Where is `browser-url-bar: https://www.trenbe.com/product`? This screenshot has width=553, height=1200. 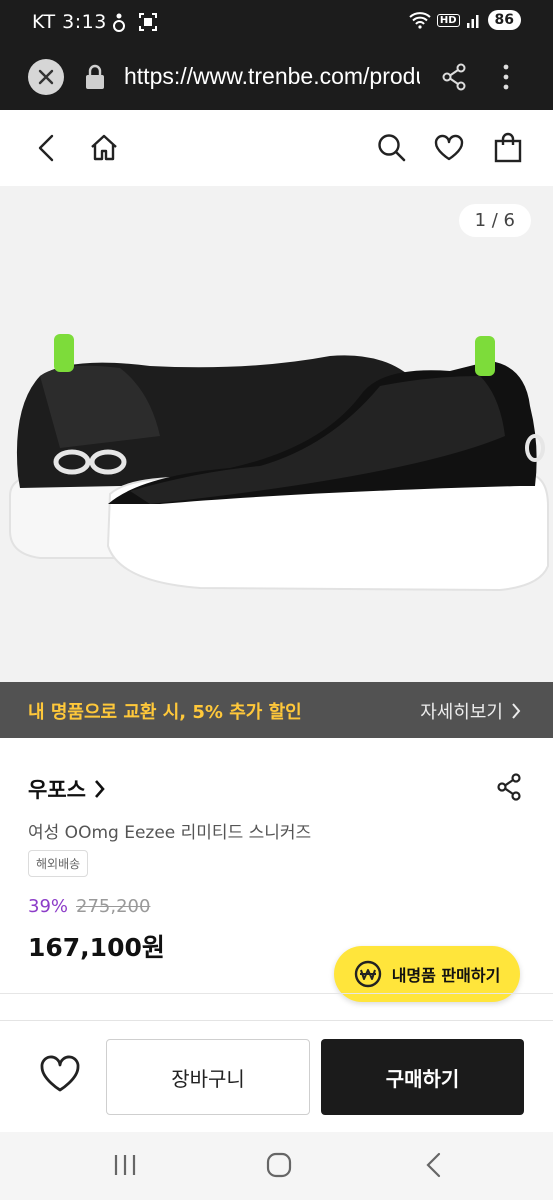 browser-url-bar: https://www.trenbe.com/product is located at coordinates (276, 78).